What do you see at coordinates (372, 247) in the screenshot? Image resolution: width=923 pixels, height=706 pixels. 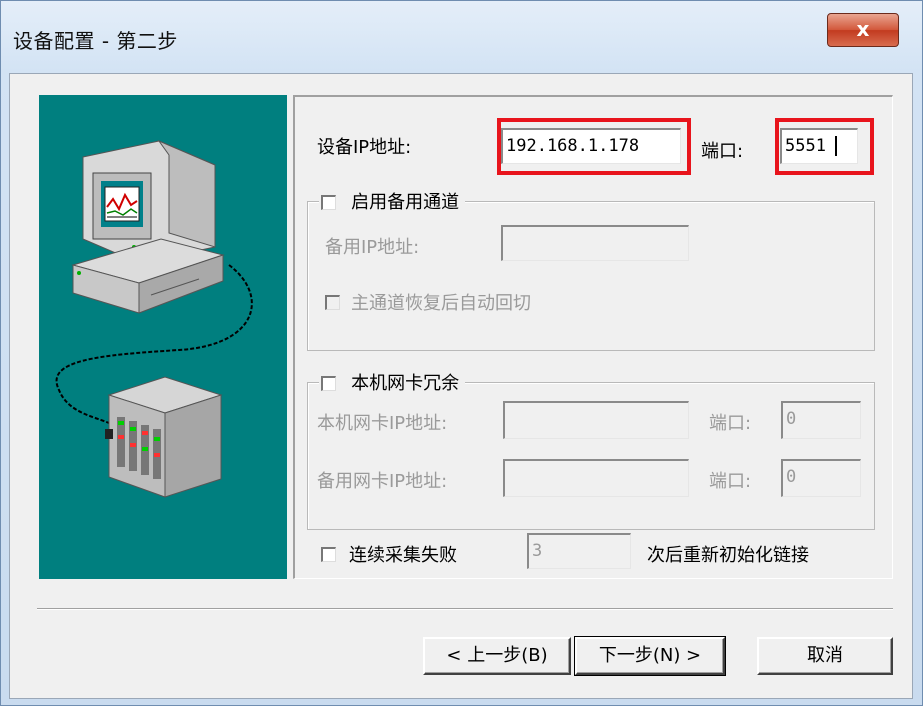 I see `backup-ip-label: 备用IP地址:` at bounding box center [372, 247].